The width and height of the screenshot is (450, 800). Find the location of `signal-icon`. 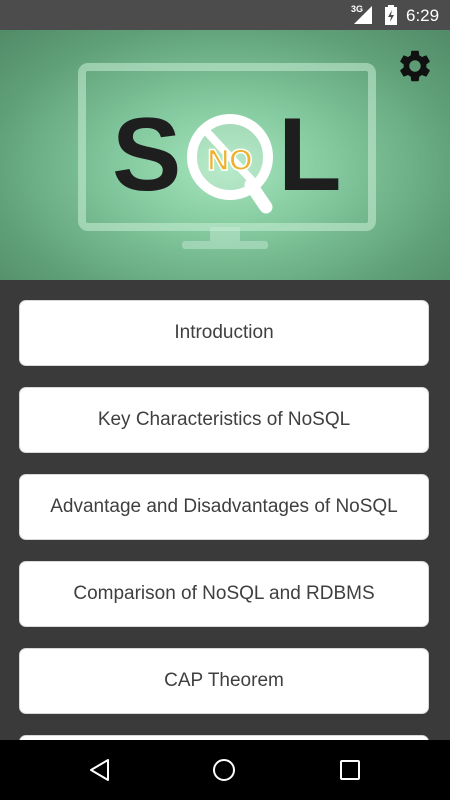

signal-icon is located at coordinates (363, 15).